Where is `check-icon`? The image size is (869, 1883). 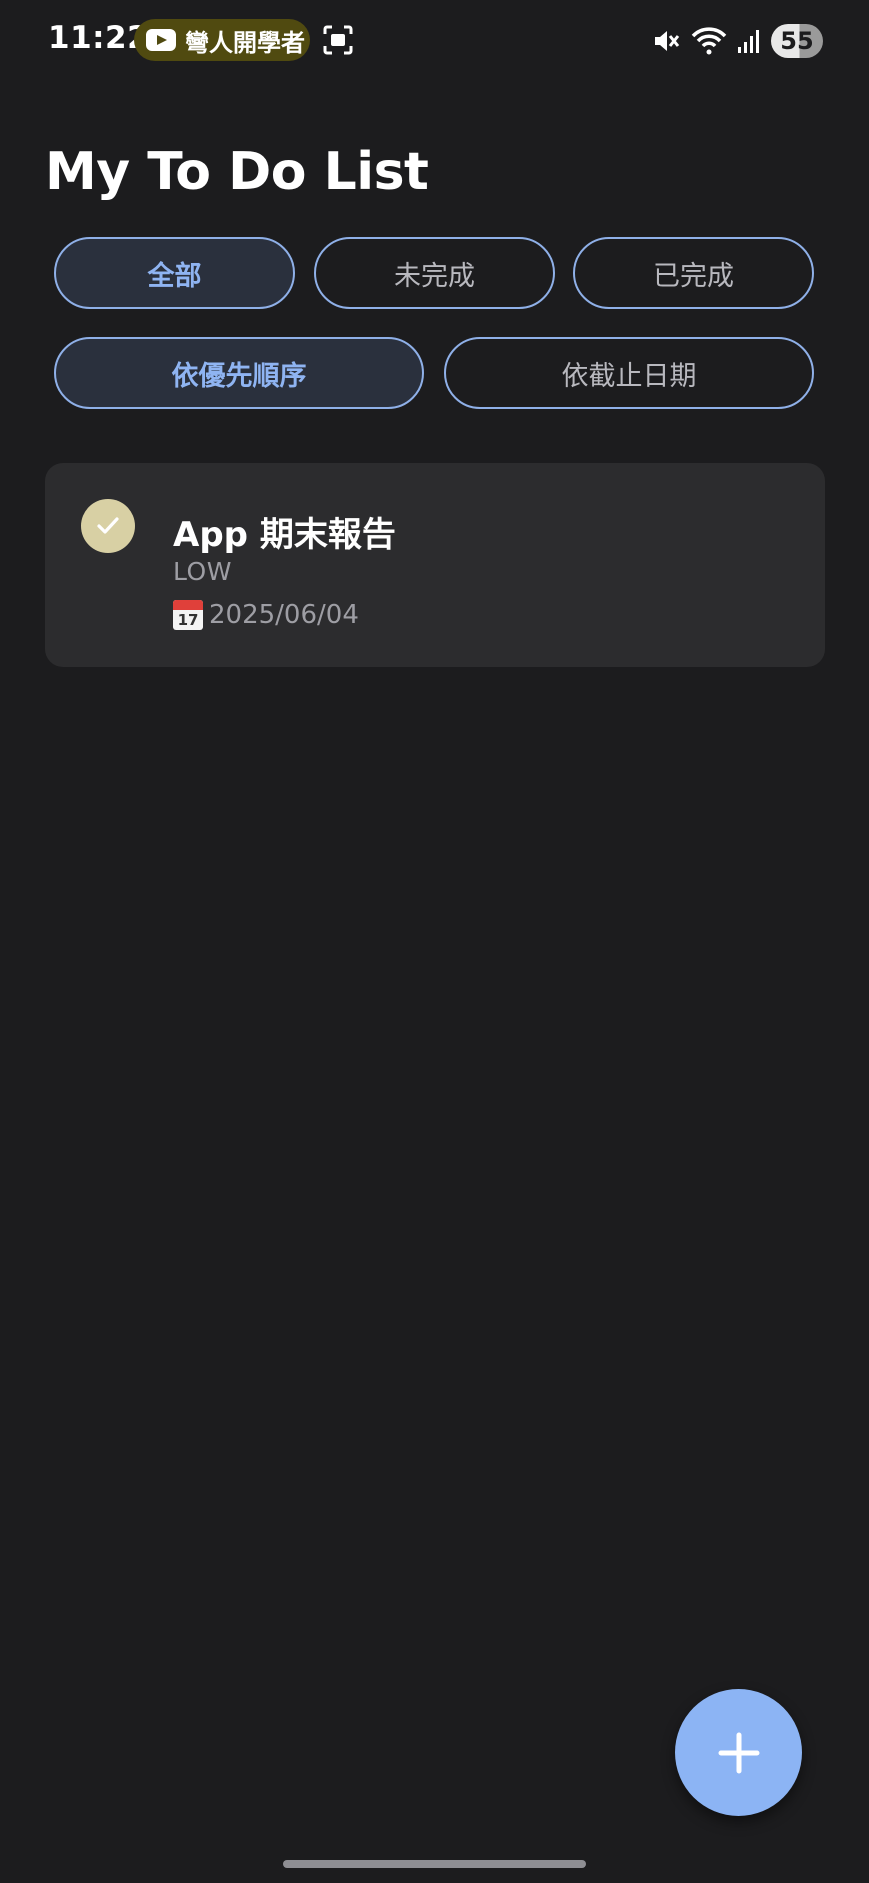
check-icon is located at coordinates (108, 525).